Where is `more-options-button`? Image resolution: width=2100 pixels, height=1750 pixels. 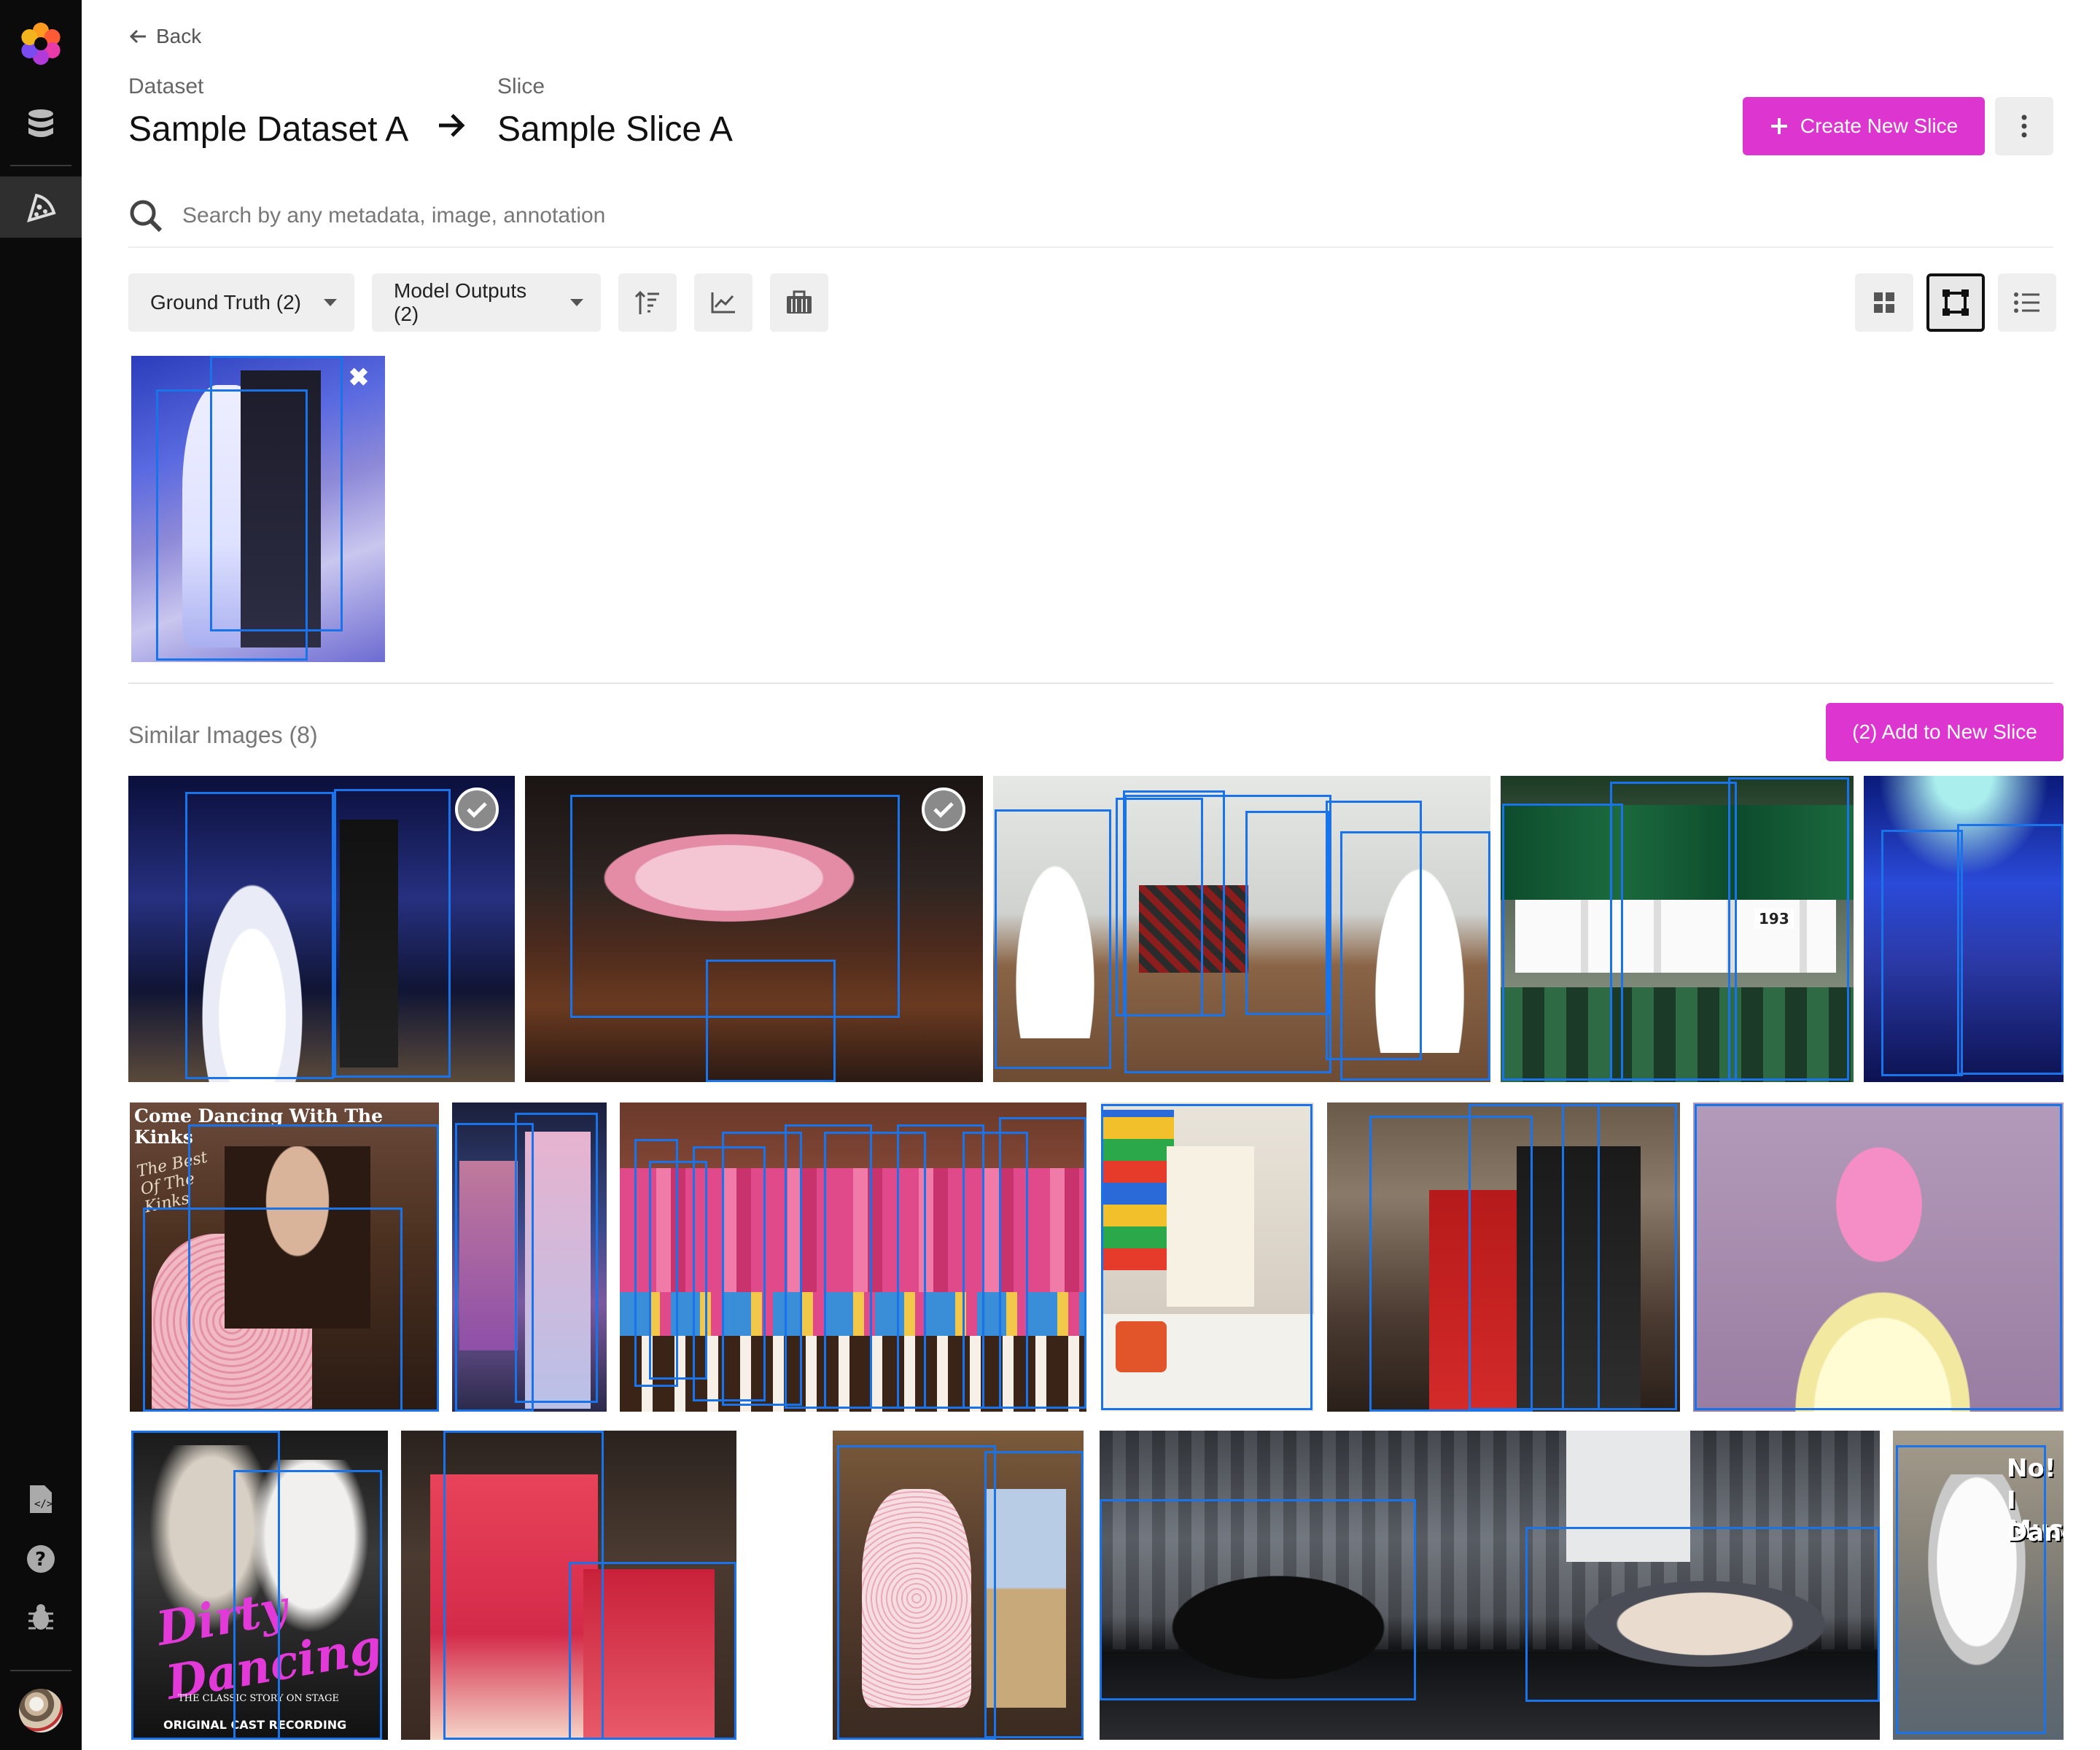
more-options-button is located at coordinates (2024, 126).